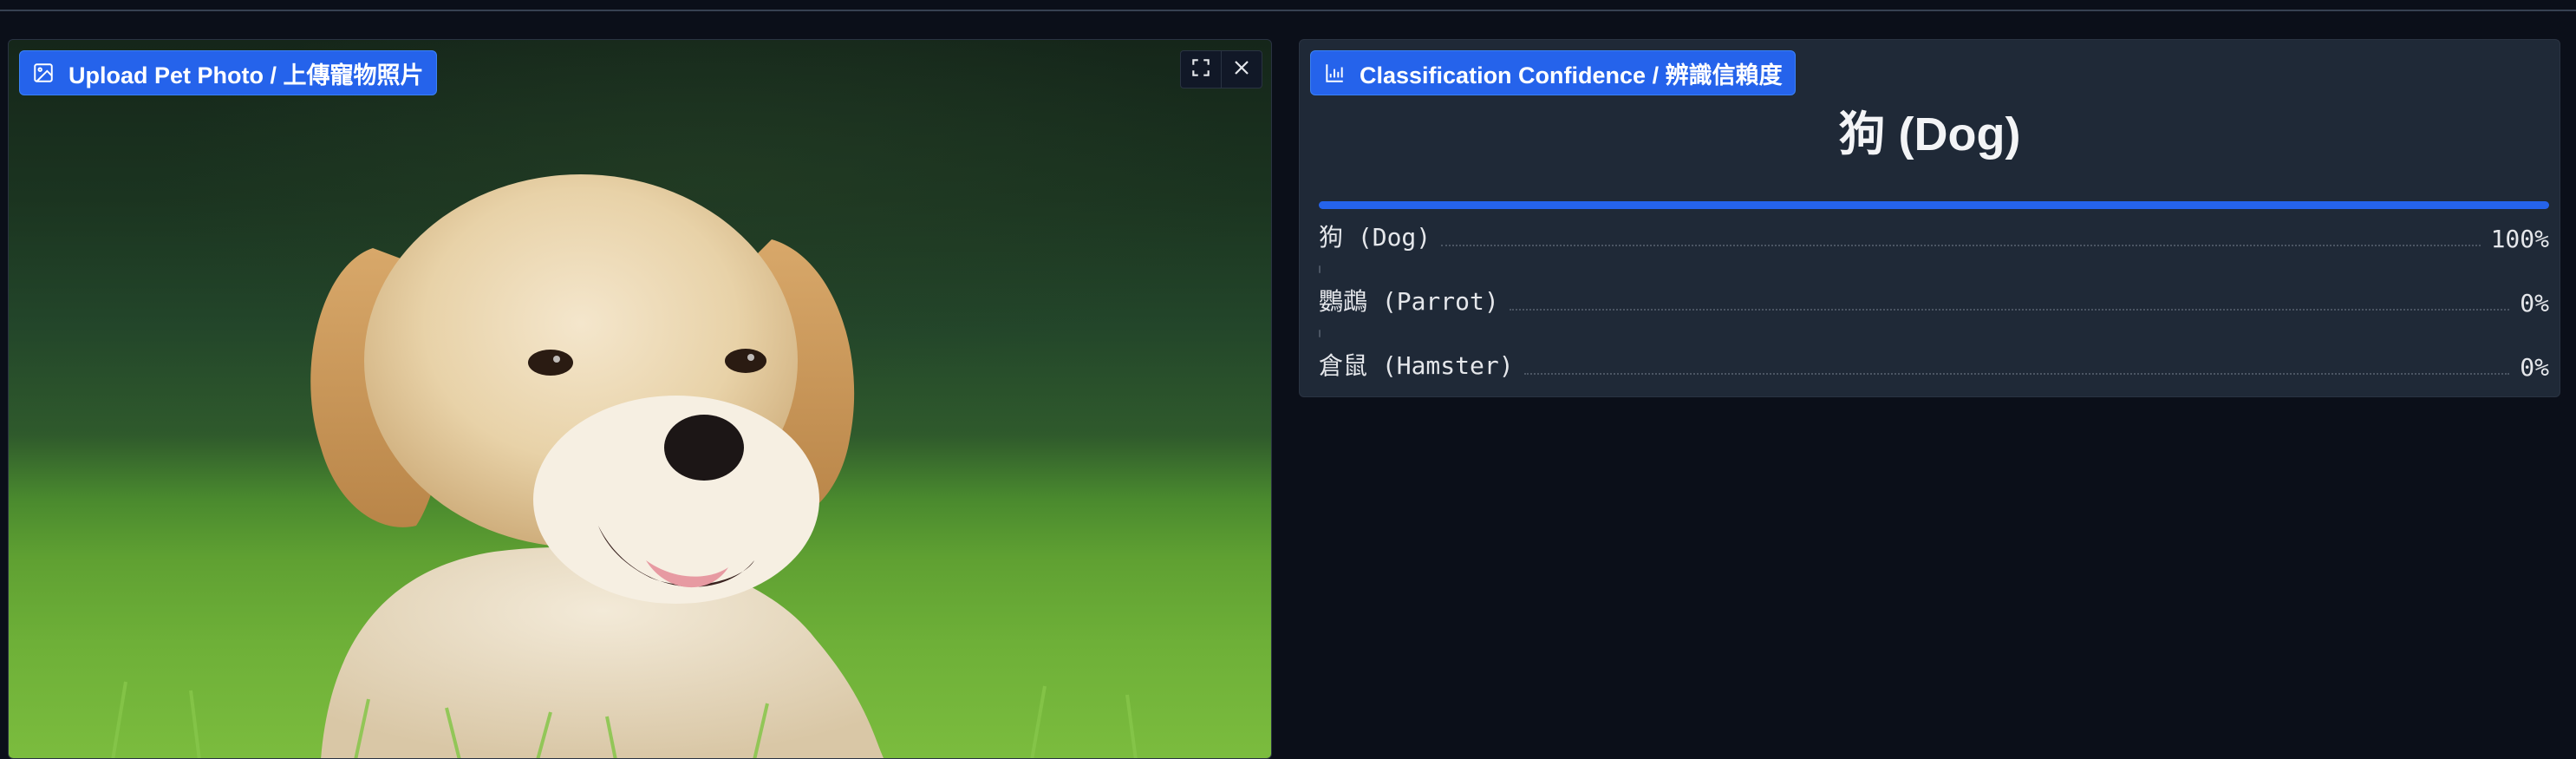 This screenshot has width=2576, height=759. Describe the element at coordinates (1409, 301) in the screenshot. I see `confidence-label: 鸚鵡 (Parrot)` at that location.